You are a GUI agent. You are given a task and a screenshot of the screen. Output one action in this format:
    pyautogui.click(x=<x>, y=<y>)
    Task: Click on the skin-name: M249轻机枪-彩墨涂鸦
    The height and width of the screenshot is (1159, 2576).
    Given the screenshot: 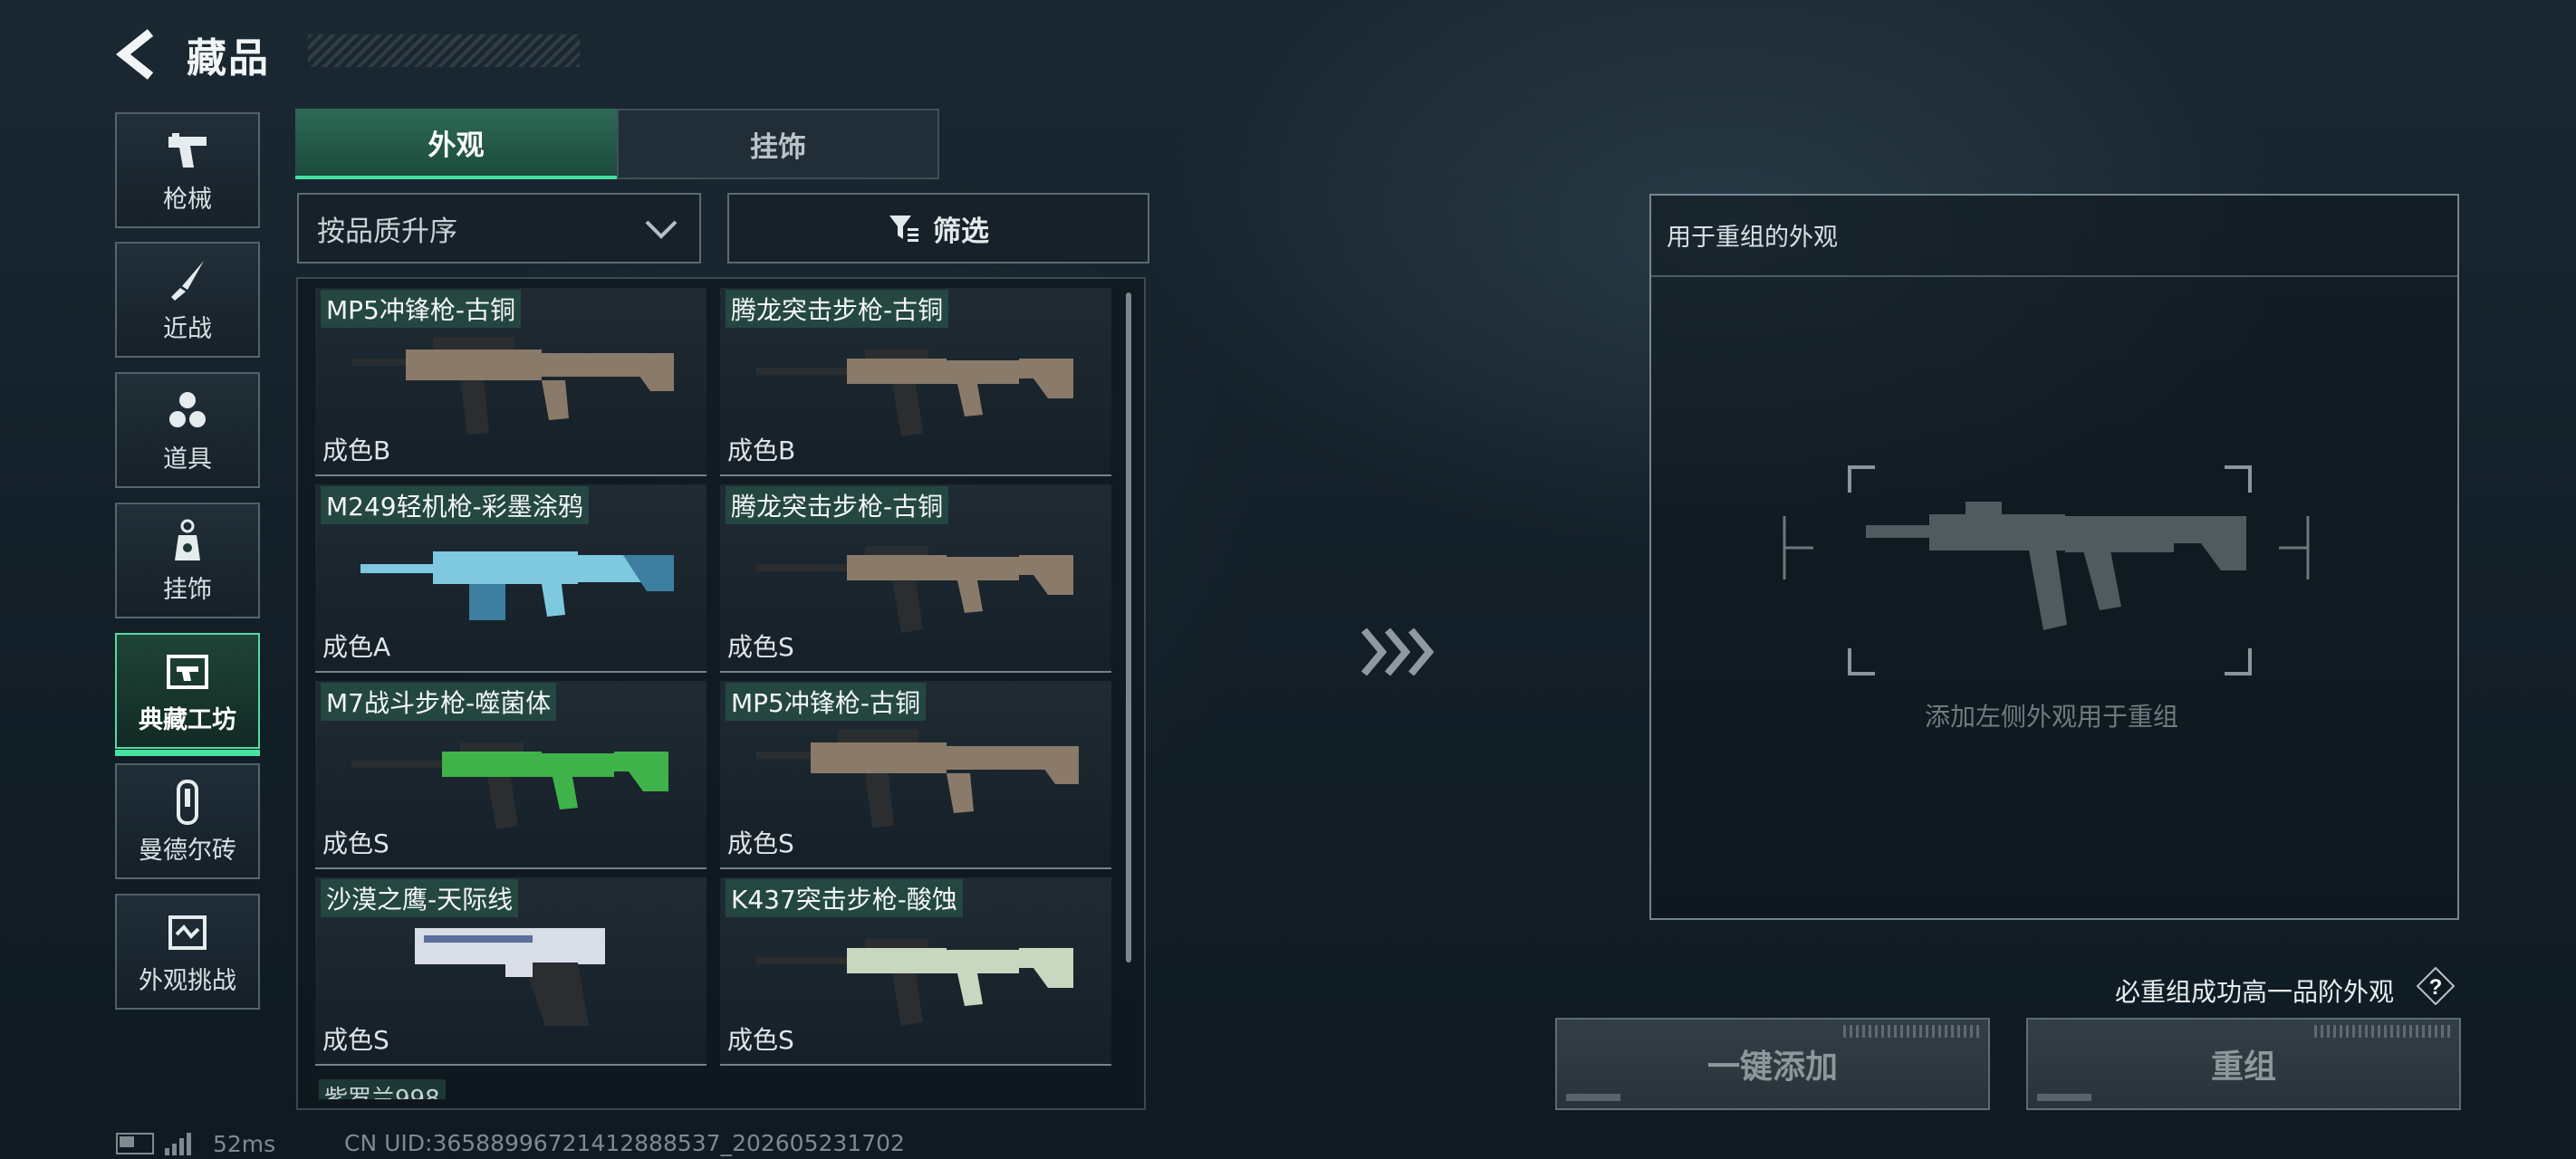 What is the action you would take?
    pyautogui.click(x=455, y=505)
    